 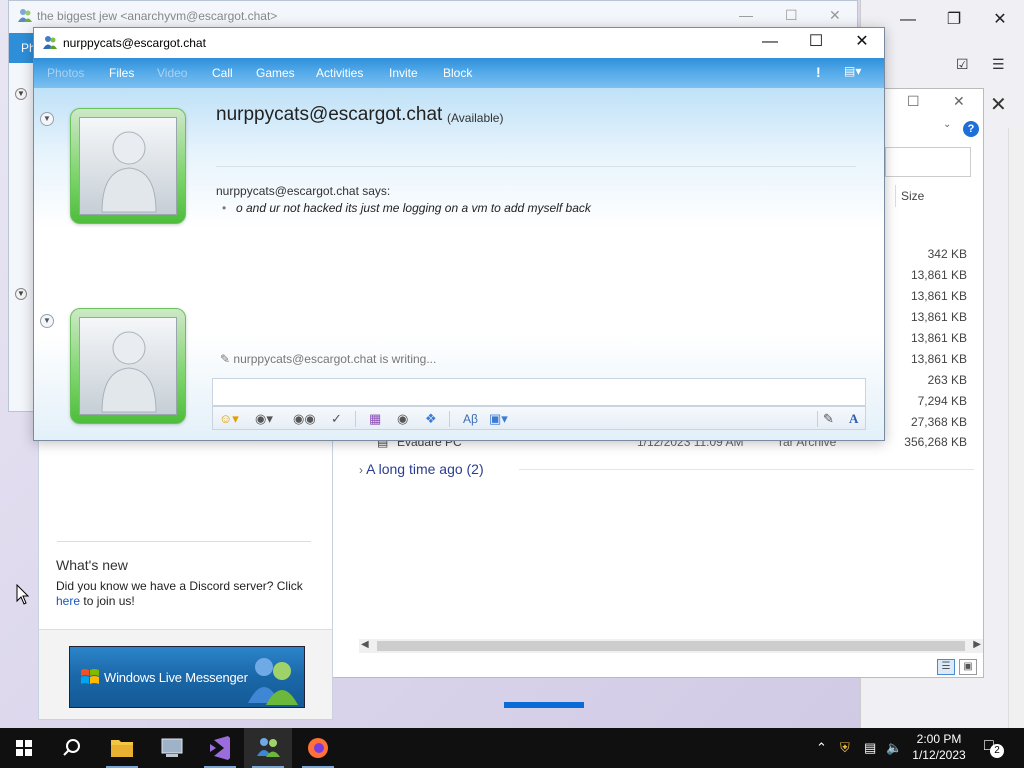 What do you see at coordinates (962, 64) in the screenshot?
I see `pocket-icon: ☑` at bounding box center [962, 64].